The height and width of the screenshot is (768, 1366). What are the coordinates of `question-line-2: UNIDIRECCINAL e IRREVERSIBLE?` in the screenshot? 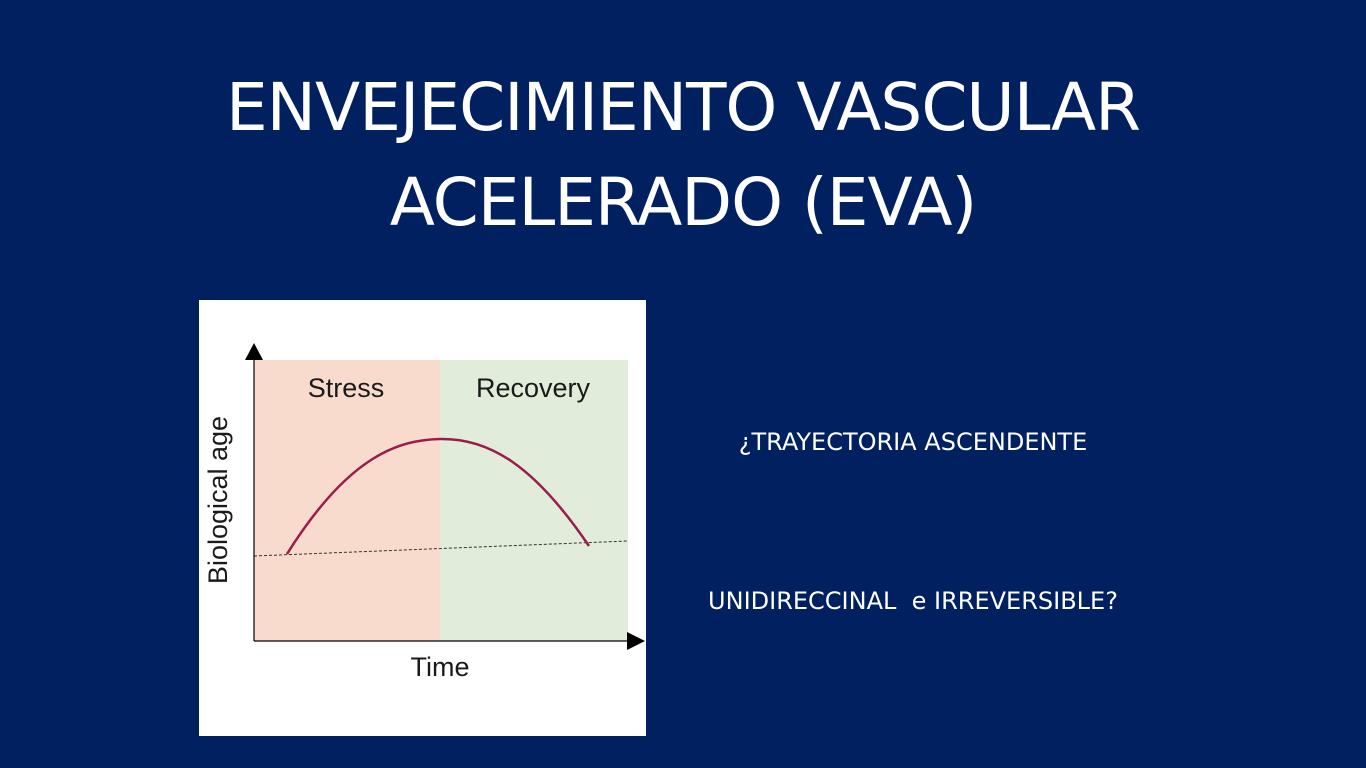 It's located at (913, 601).